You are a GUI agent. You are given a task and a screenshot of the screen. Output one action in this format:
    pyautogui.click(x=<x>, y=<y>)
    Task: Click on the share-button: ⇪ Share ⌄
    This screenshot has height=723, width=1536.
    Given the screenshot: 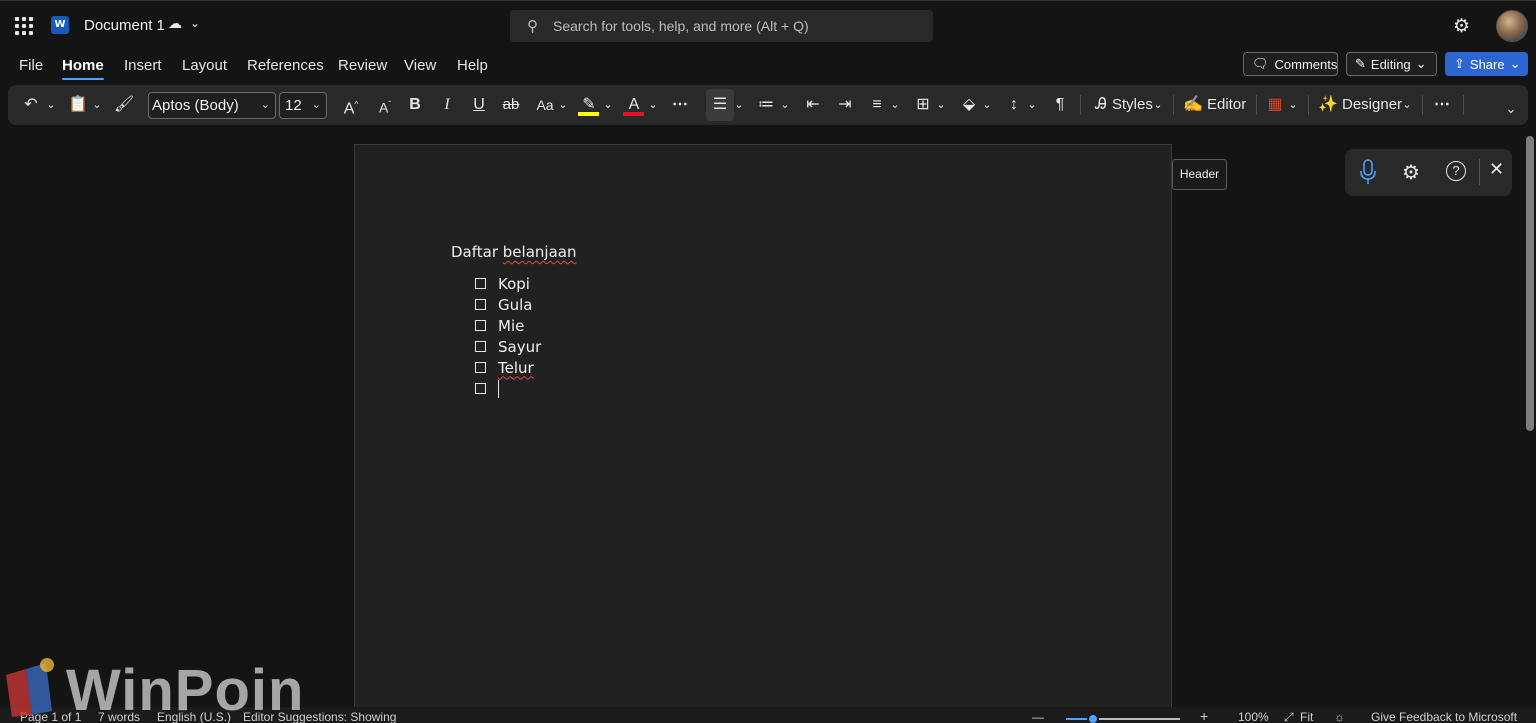 What is the action you would take?
    pyautogui.click(x=1486, y=64)
    